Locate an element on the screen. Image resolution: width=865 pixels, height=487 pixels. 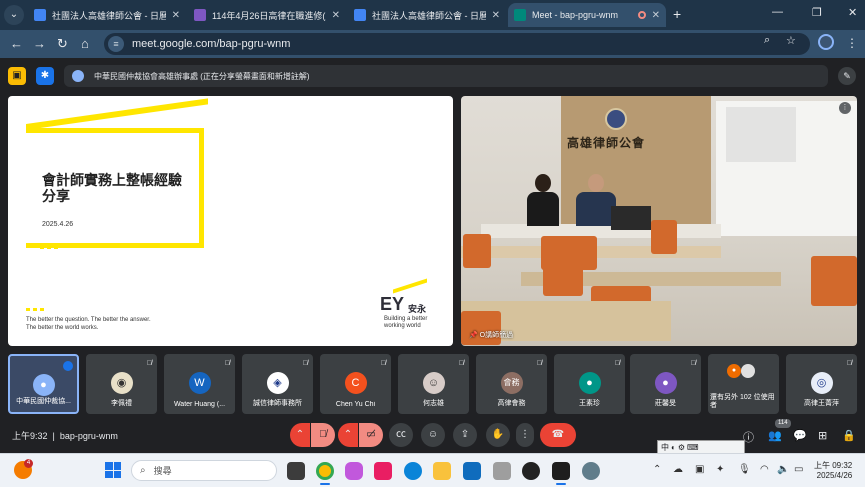
participant-tile: ☺ 🎙̸ 何志雄 is located at coordinates (433, 384).